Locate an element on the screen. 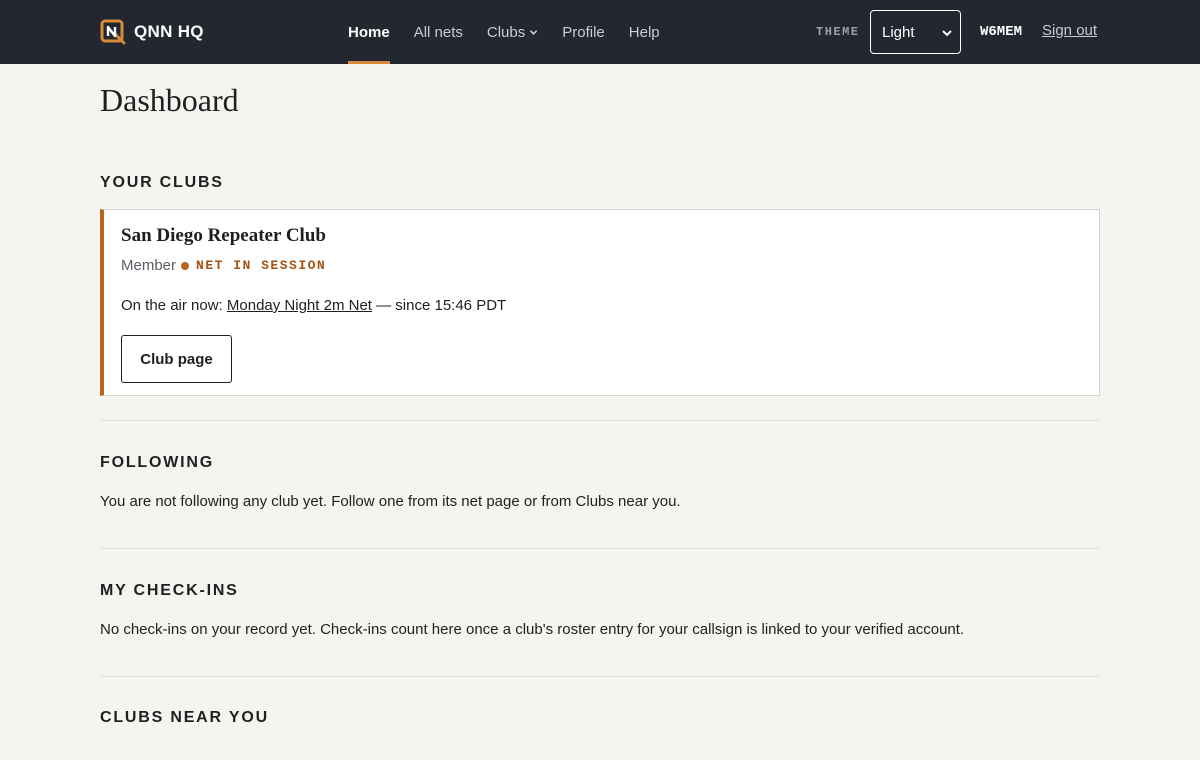 This screenshot has width=1200, height=760. sign-out-link: Sign out is located at coordinates (1069, 30).